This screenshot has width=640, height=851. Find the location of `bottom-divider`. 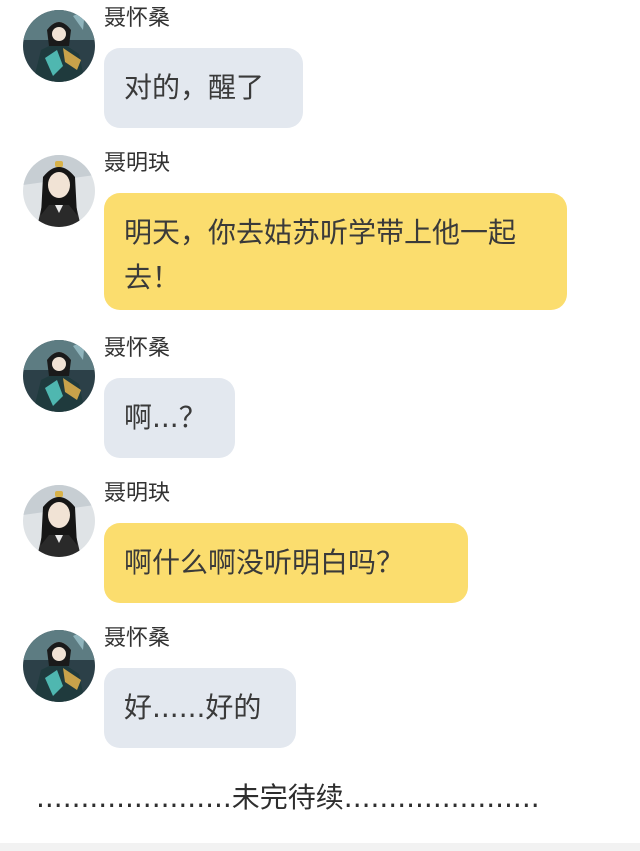

bottom-divider is located at coordinates (320, 847).